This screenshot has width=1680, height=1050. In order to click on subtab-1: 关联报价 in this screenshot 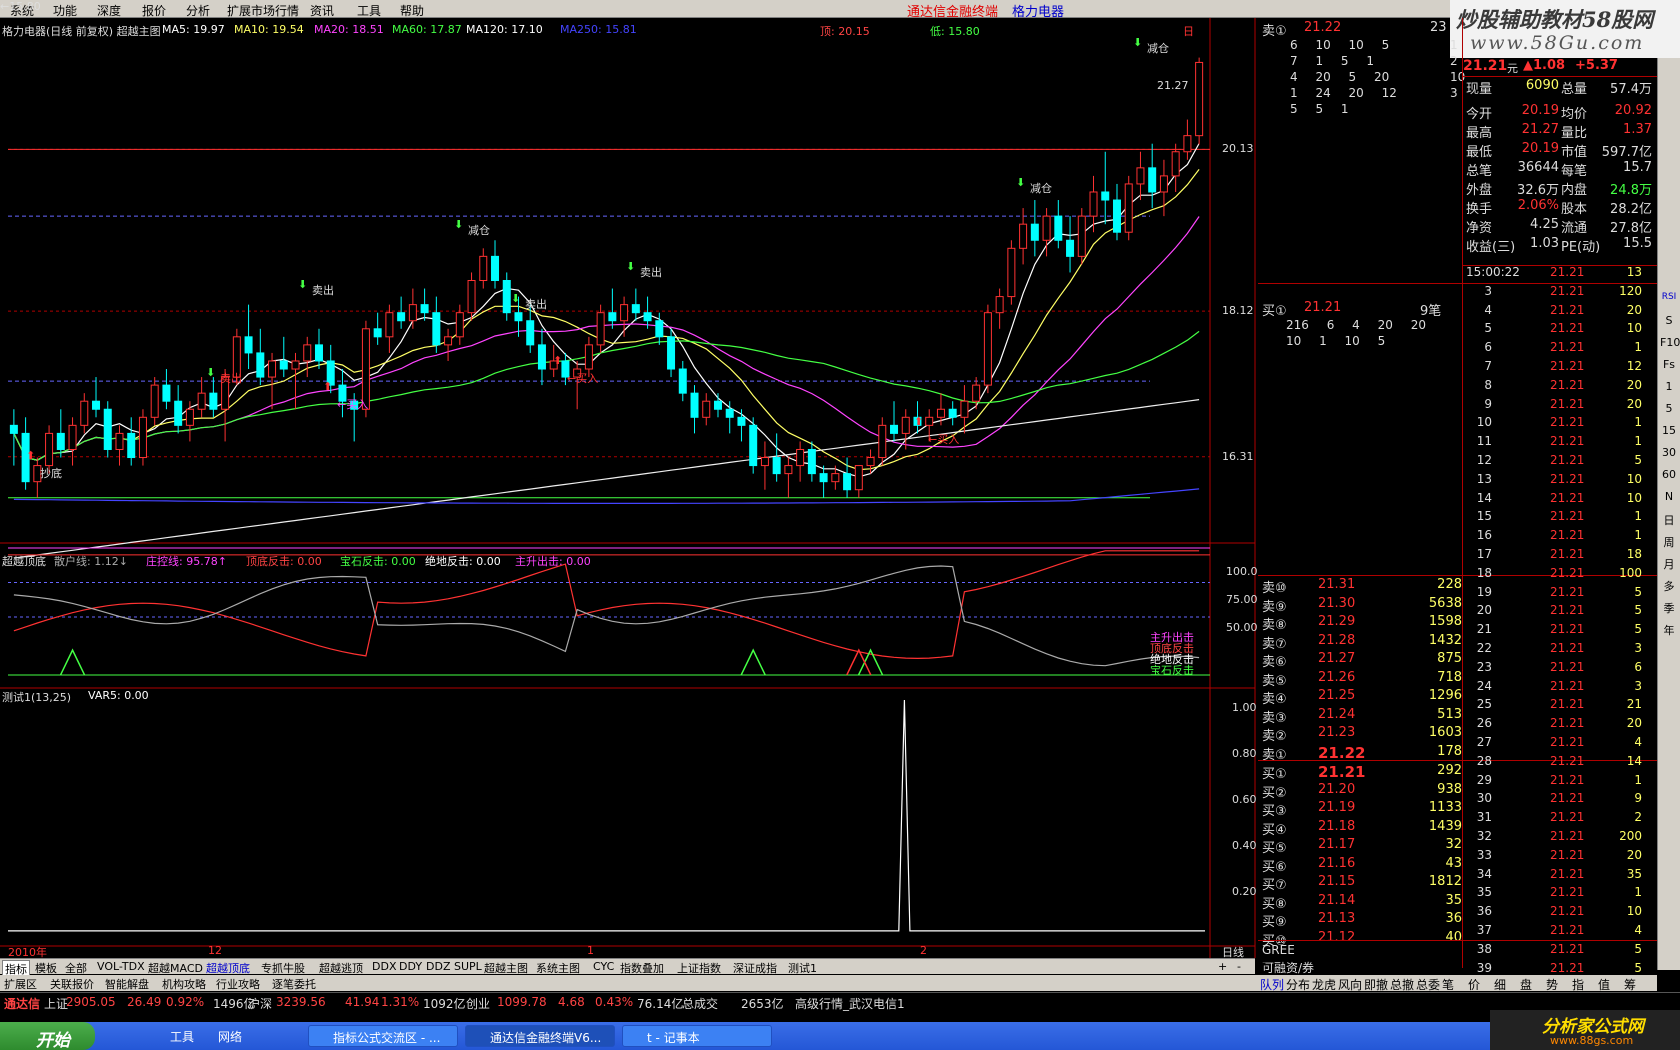, I will do `click(72, 984)`.